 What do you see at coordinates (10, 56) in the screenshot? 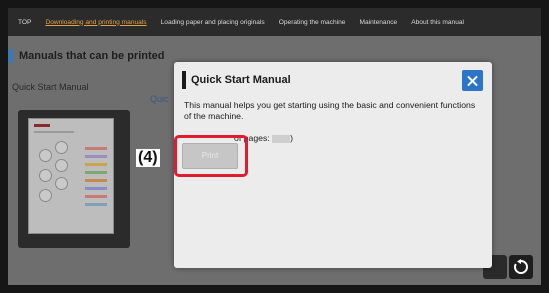
I see `section-marker` at bounding box center [10, 56].